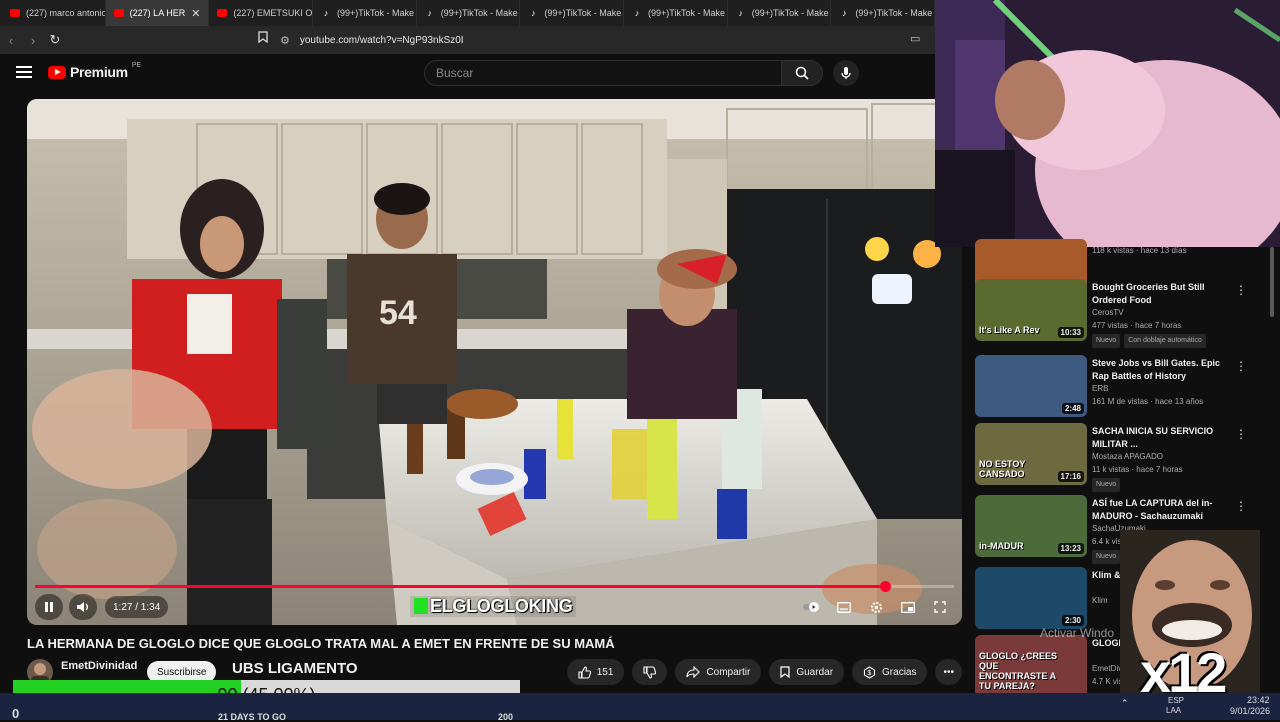  I want to click on share-button: Compartir, so click(718, 672).